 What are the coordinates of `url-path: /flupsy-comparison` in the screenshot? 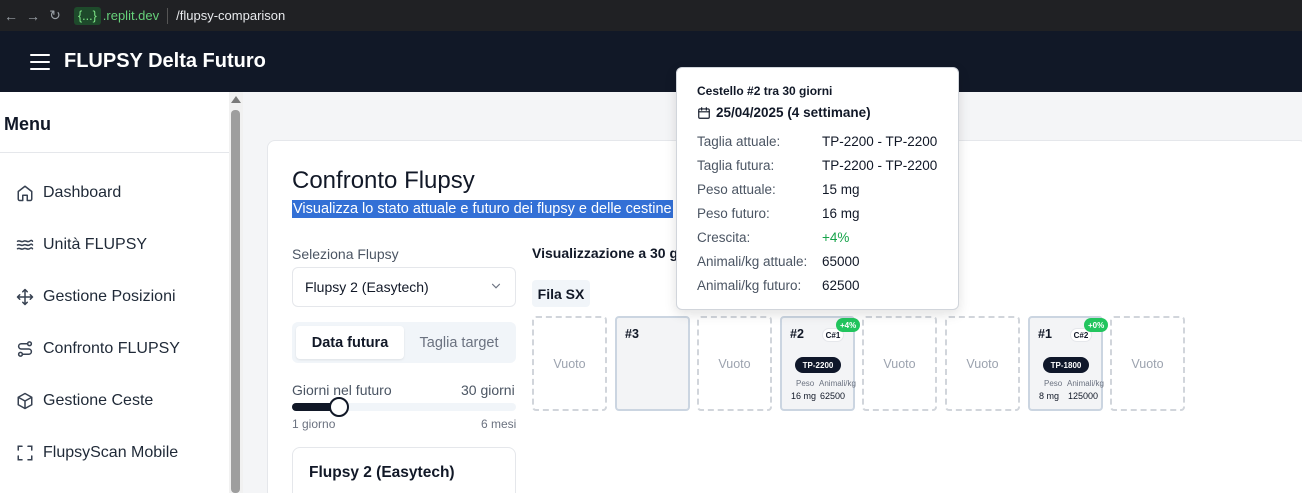 It's located at (230, 15).